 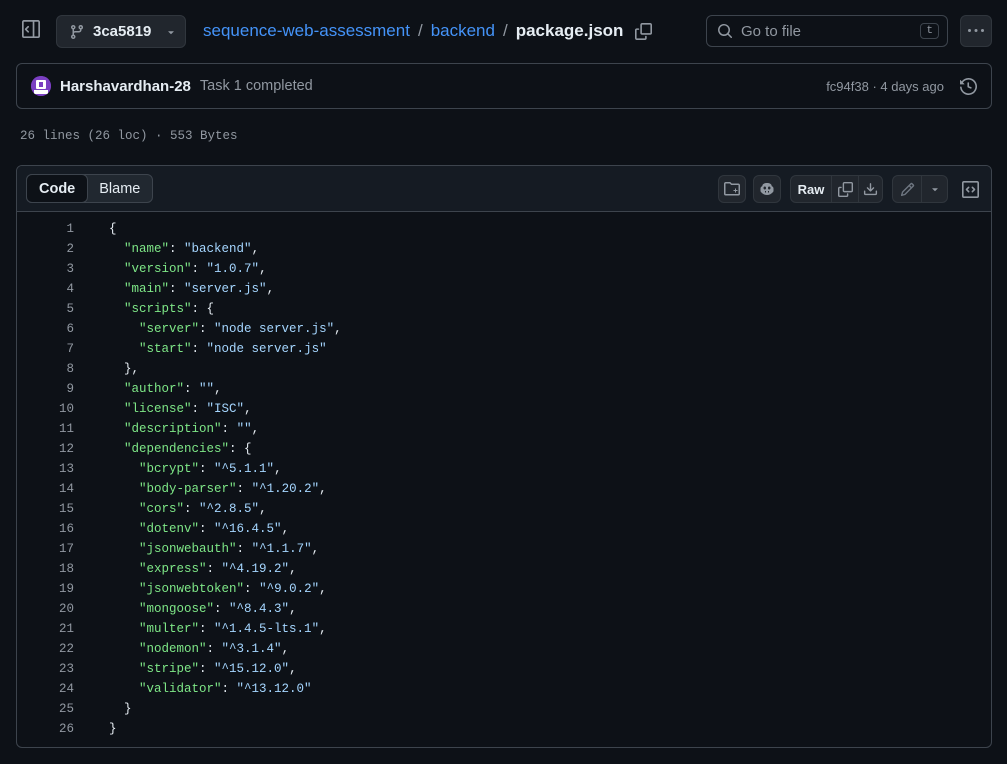 What do you see at coordinates (504, 289) in the screenshot?
I see `code-line: 4 "main": "server.js",` at bounding box center [504, 289].